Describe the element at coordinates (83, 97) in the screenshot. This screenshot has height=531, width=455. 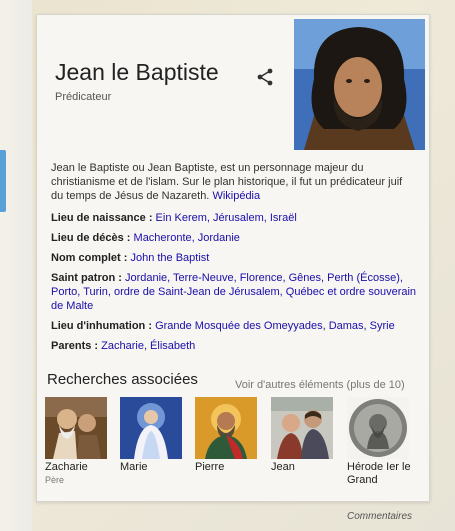
I see `entity-subtitle: Prédicateur` at that location.